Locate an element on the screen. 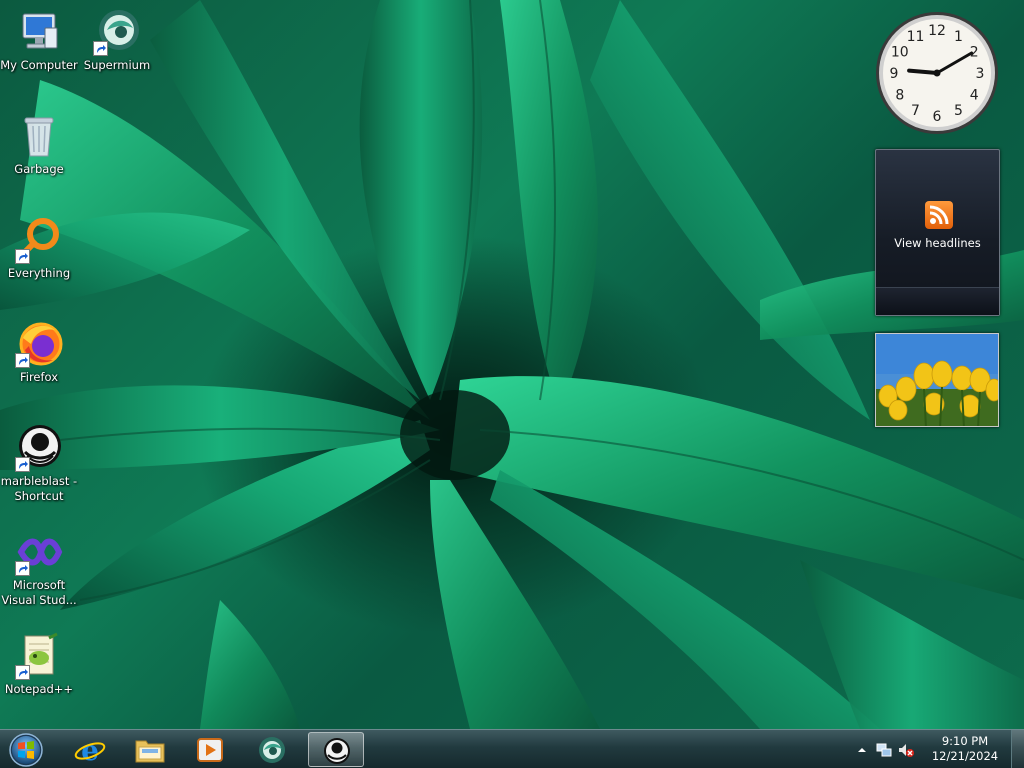 This screenshot has width=1024, height=768. desktop-icon-garbage: Garbage is located at coordinates (39, 144).